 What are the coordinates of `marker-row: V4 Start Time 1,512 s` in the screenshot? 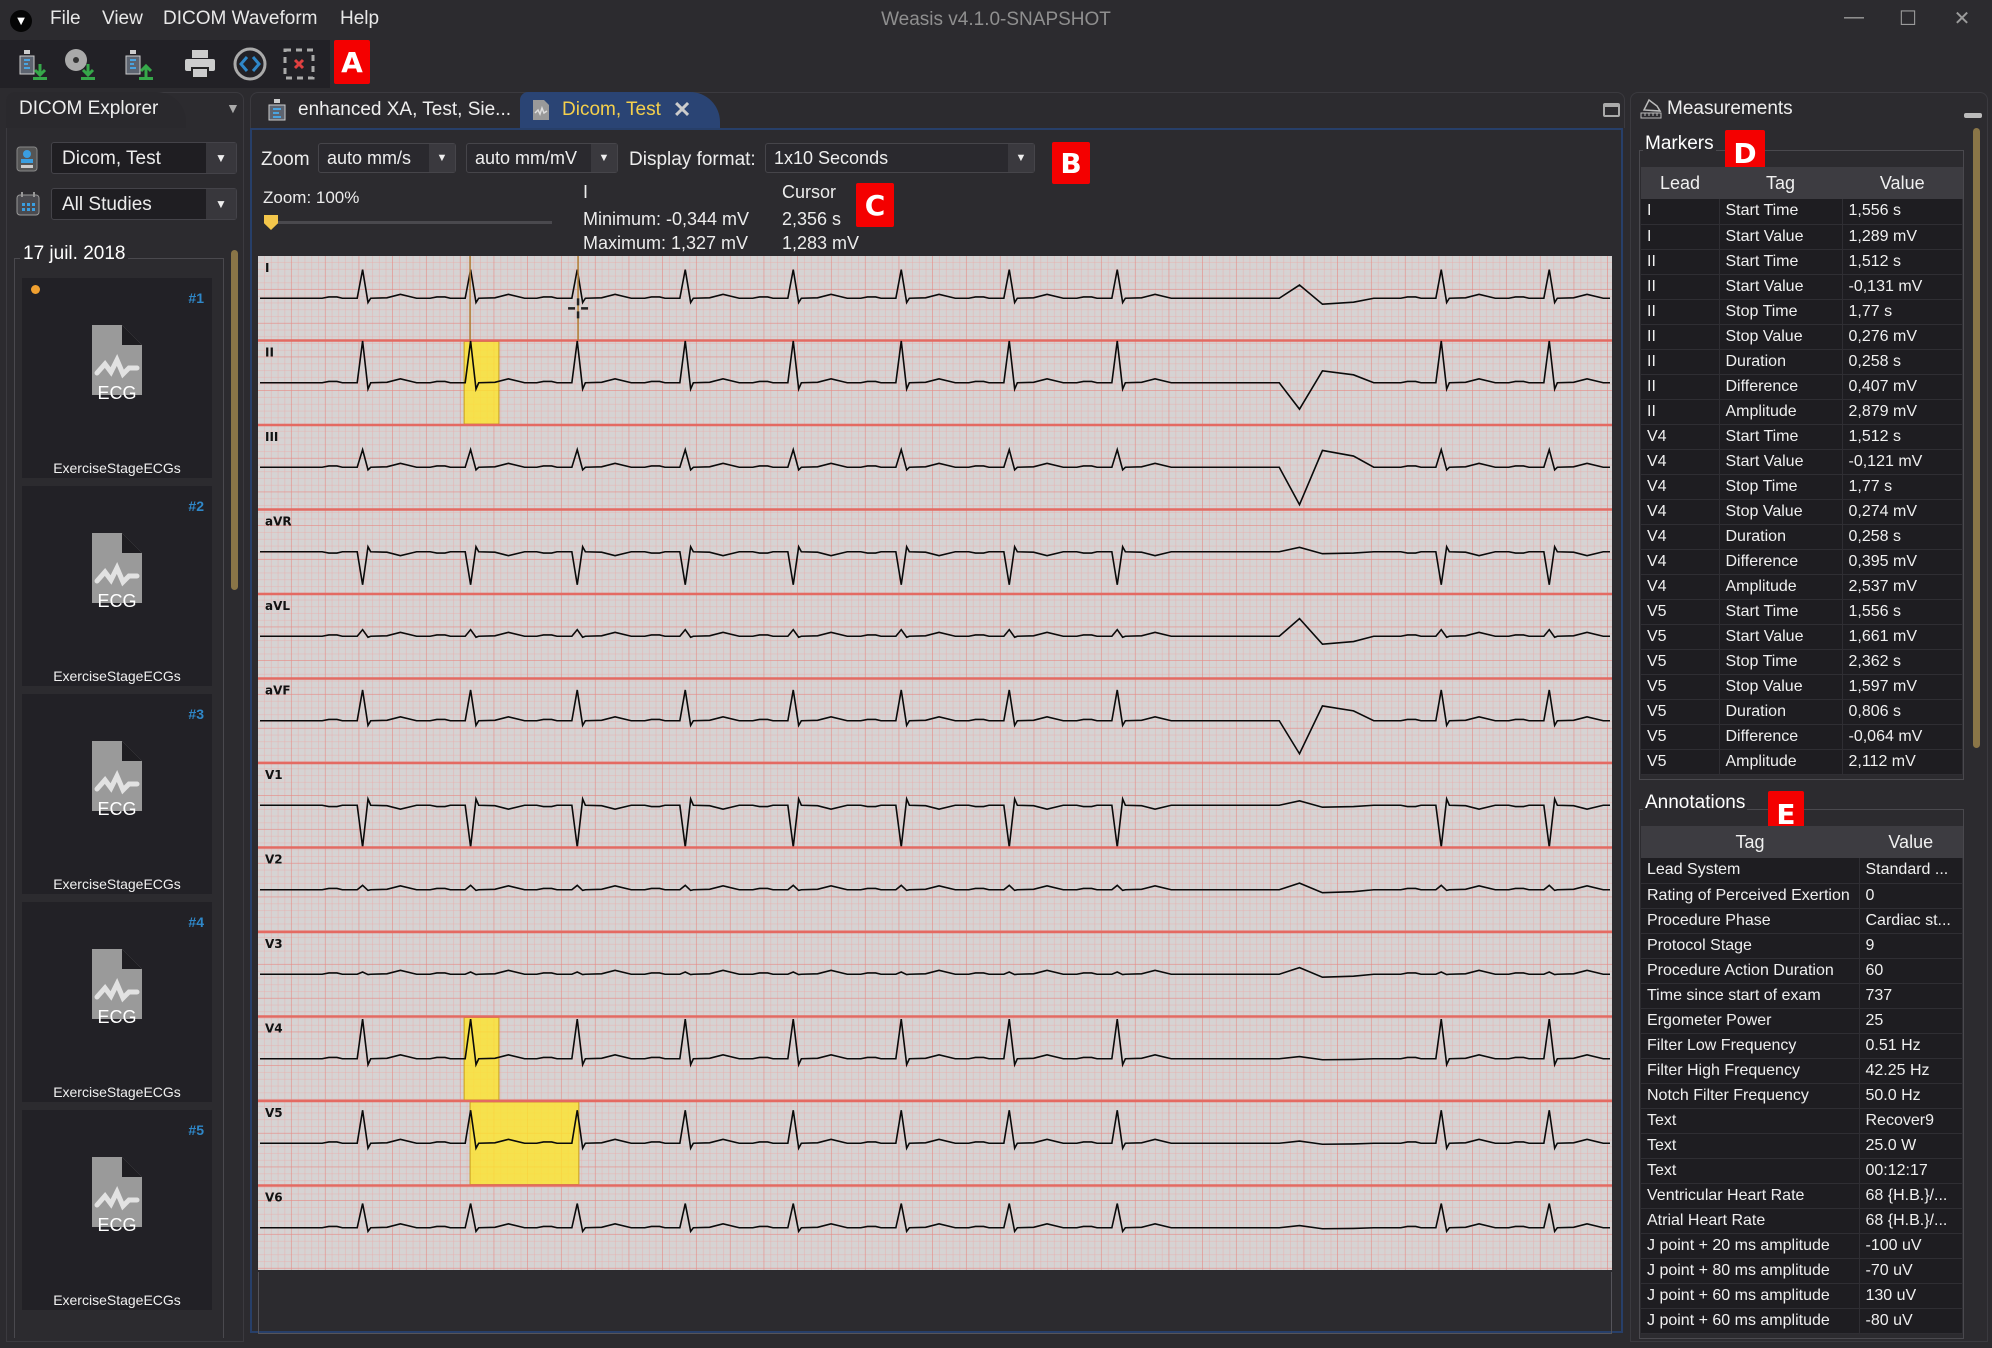 It's located at (1802, 437).